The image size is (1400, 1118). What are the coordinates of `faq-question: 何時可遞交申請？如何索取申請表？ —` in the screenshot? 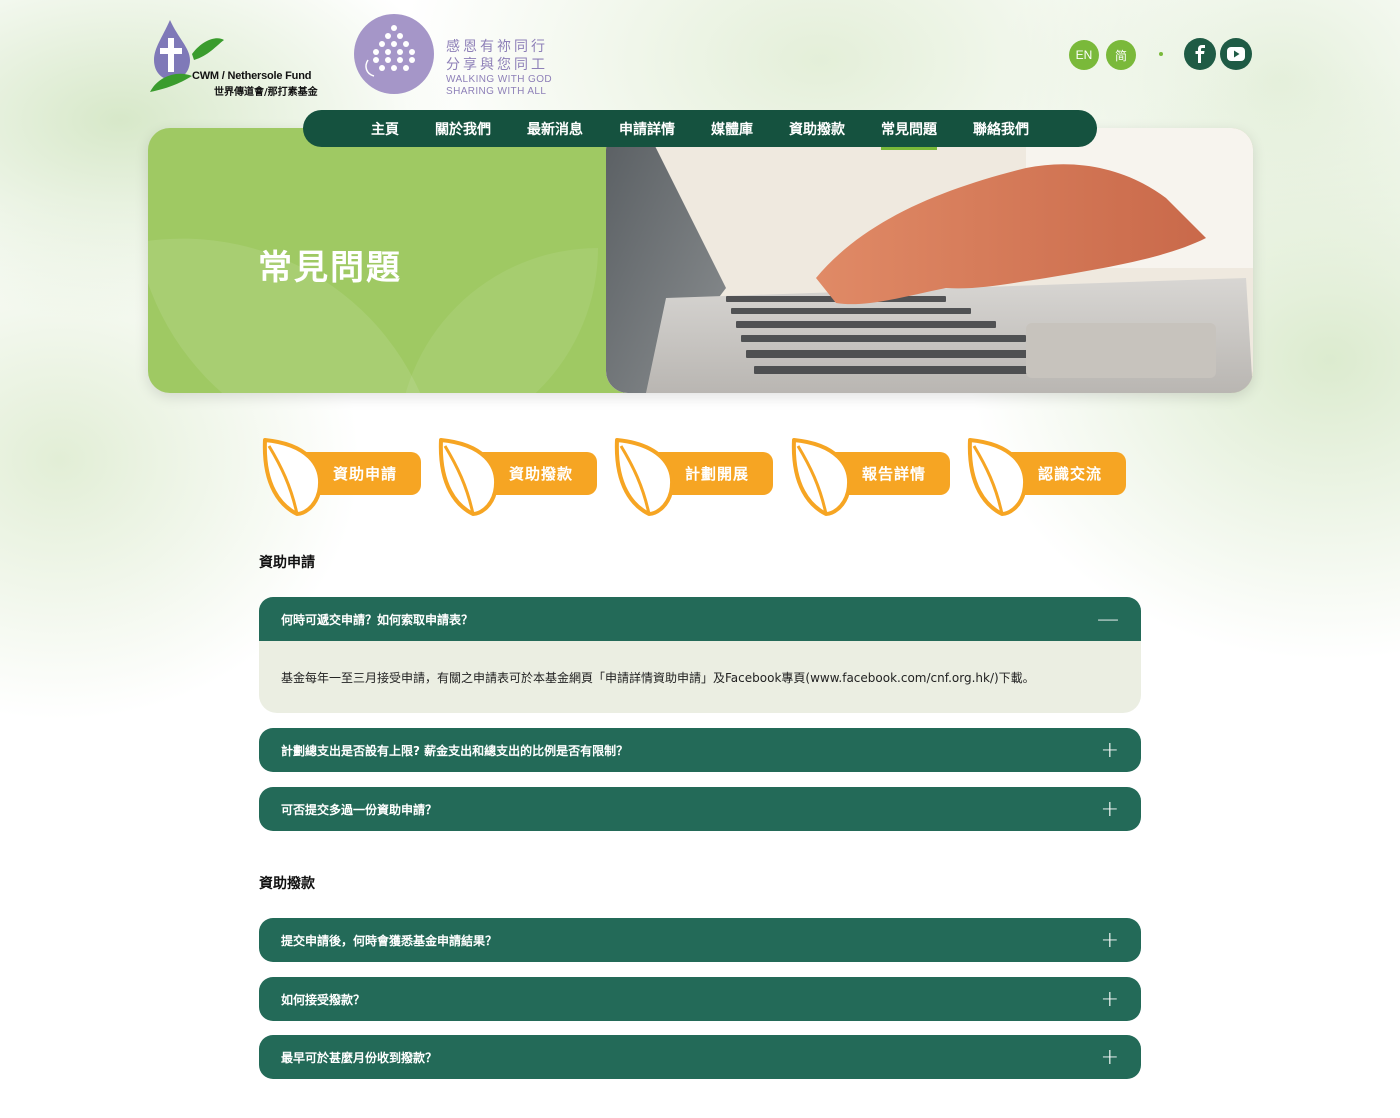 It's located at (700, 619).